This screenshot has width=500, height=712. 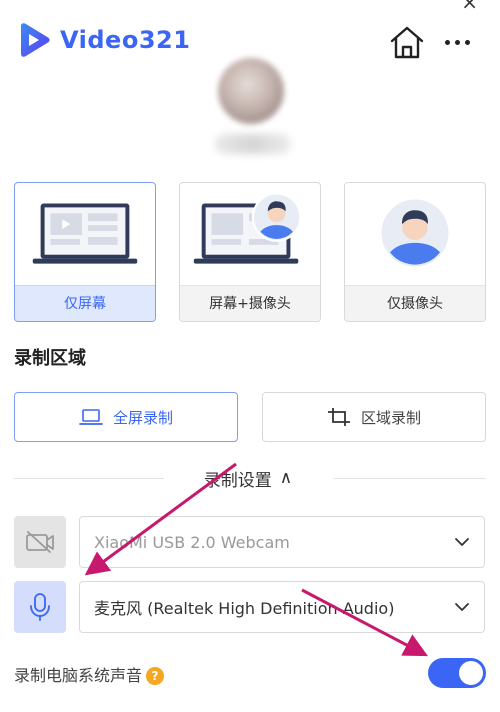 What do you see at coordinates (390, 417) in the screenshot?
I see `region-record-label: 区域录制` at bounding box center [390, 417].